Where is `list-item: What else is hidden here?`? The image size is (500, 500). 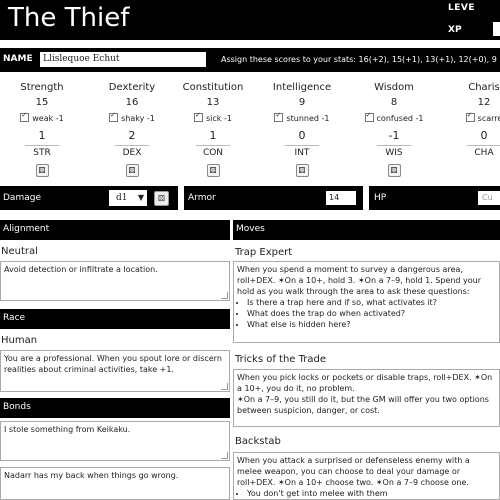
list-item: What else is hidden here? is located at coordinates (371, 324).